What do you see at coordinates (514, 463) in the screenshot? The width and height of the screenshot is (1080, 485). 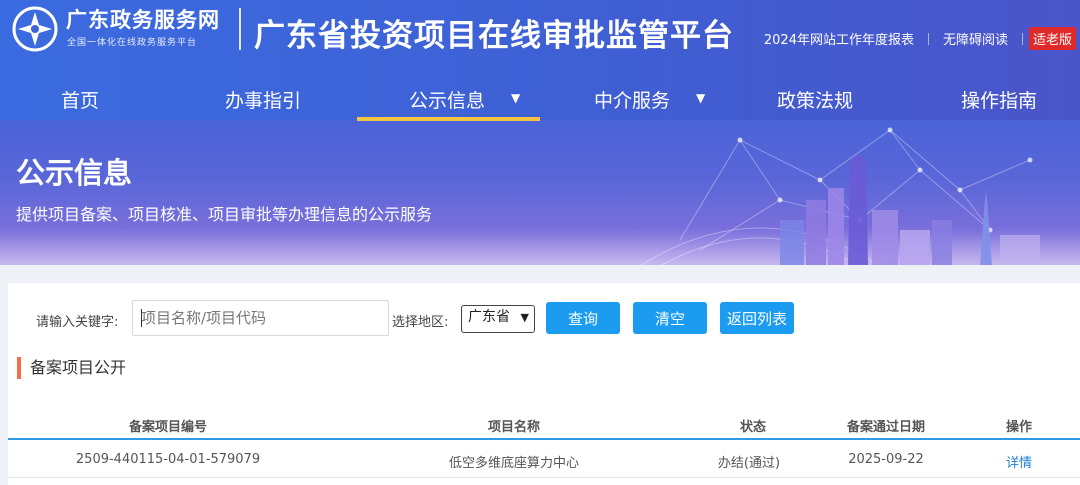 I see `project-name: 低空多维底座算力中心` at bounding box center [514, 463].